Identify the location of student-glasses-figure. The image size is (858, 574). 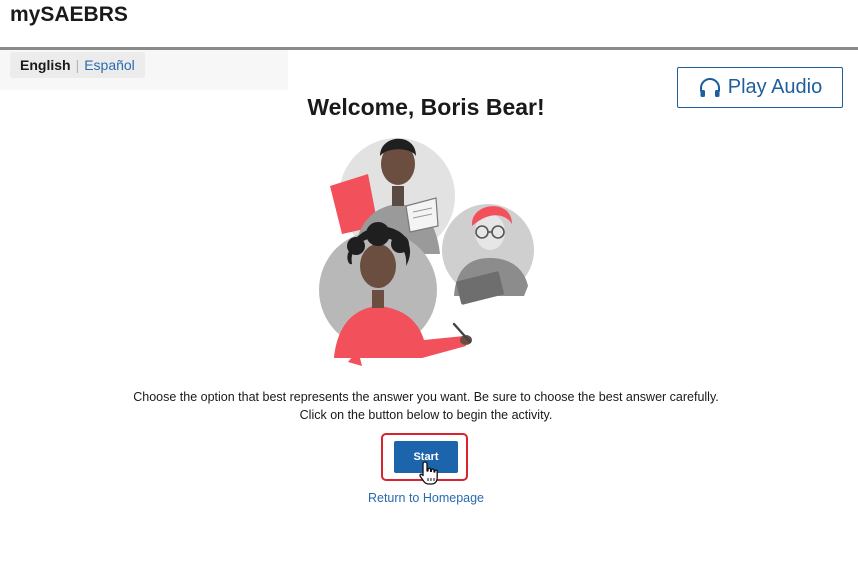
(488, 254).